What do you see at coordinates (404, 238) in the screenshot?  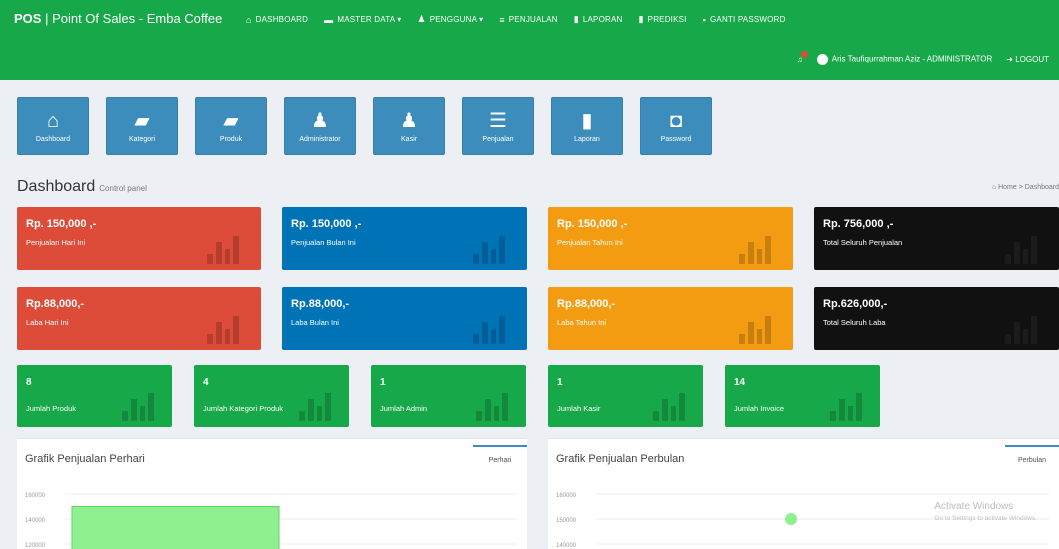 I see `stat-penjualan-bulan: Rp. 150,000 ,- Penjualan Bulan Ini` at bounding box center [404, 238].